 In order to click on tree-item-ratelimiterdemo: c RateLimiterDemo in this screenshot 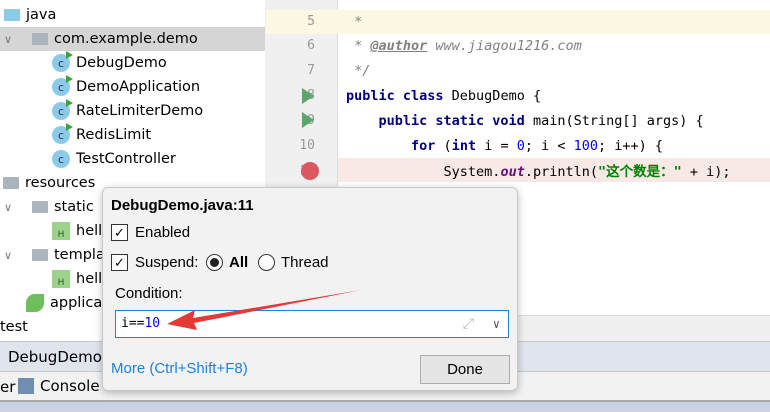, I will do `click(127, 111)`.